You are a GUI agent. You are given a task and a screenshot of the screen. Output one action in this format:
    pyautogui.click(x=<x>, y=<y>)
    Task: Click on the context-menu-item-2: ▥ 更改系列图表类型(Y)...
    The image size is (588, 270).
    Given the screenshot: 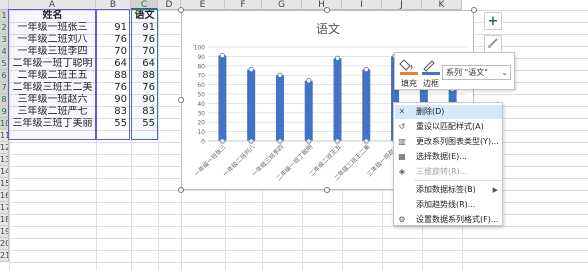 What is the action you would take?
    pyautogui.click(x=448, y=142)
    